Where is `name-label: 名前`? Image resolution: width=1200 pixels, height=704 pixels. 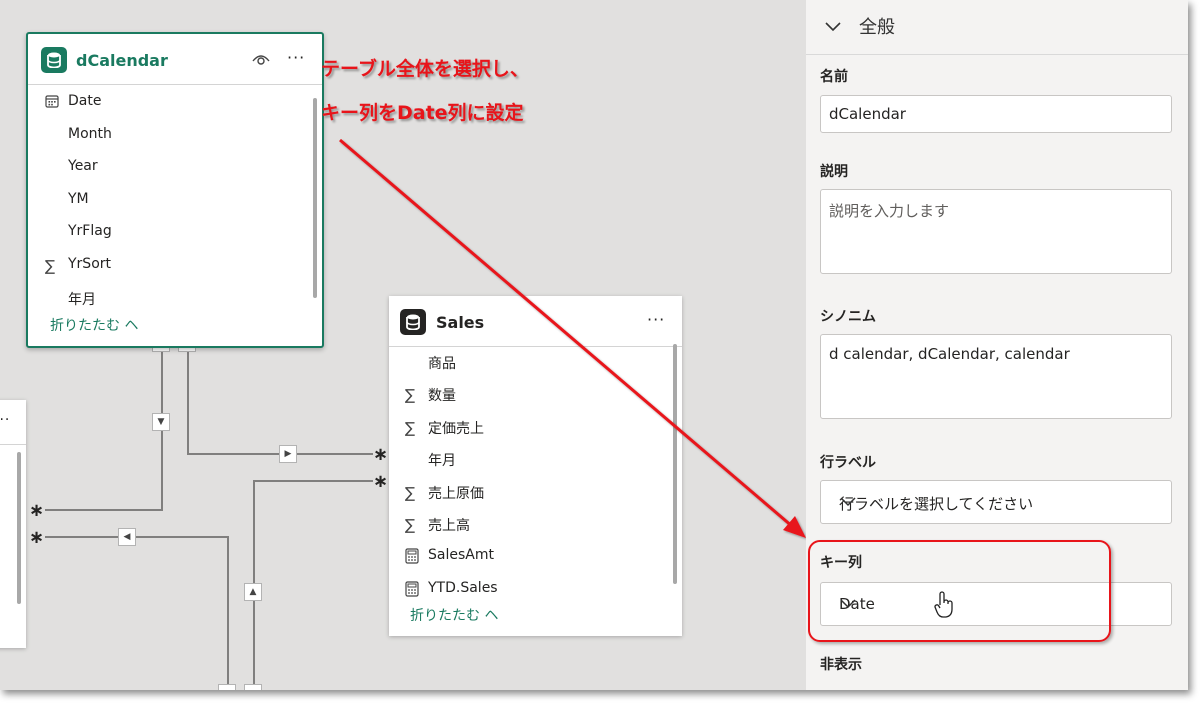 name-label: 名前 is located at coordinates (834, 77).